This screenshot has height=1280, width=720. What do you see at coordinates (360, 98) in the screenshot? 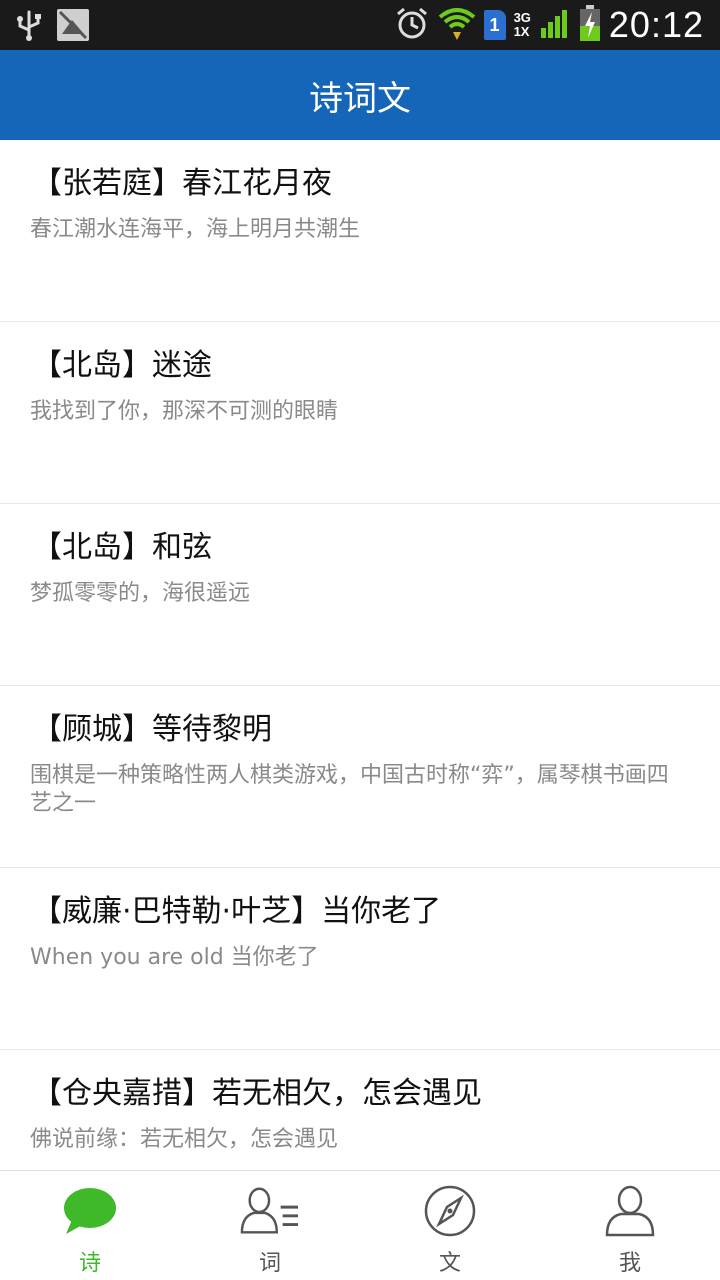
I see `page-title: 诗词文` at bounding box center [360, 98].